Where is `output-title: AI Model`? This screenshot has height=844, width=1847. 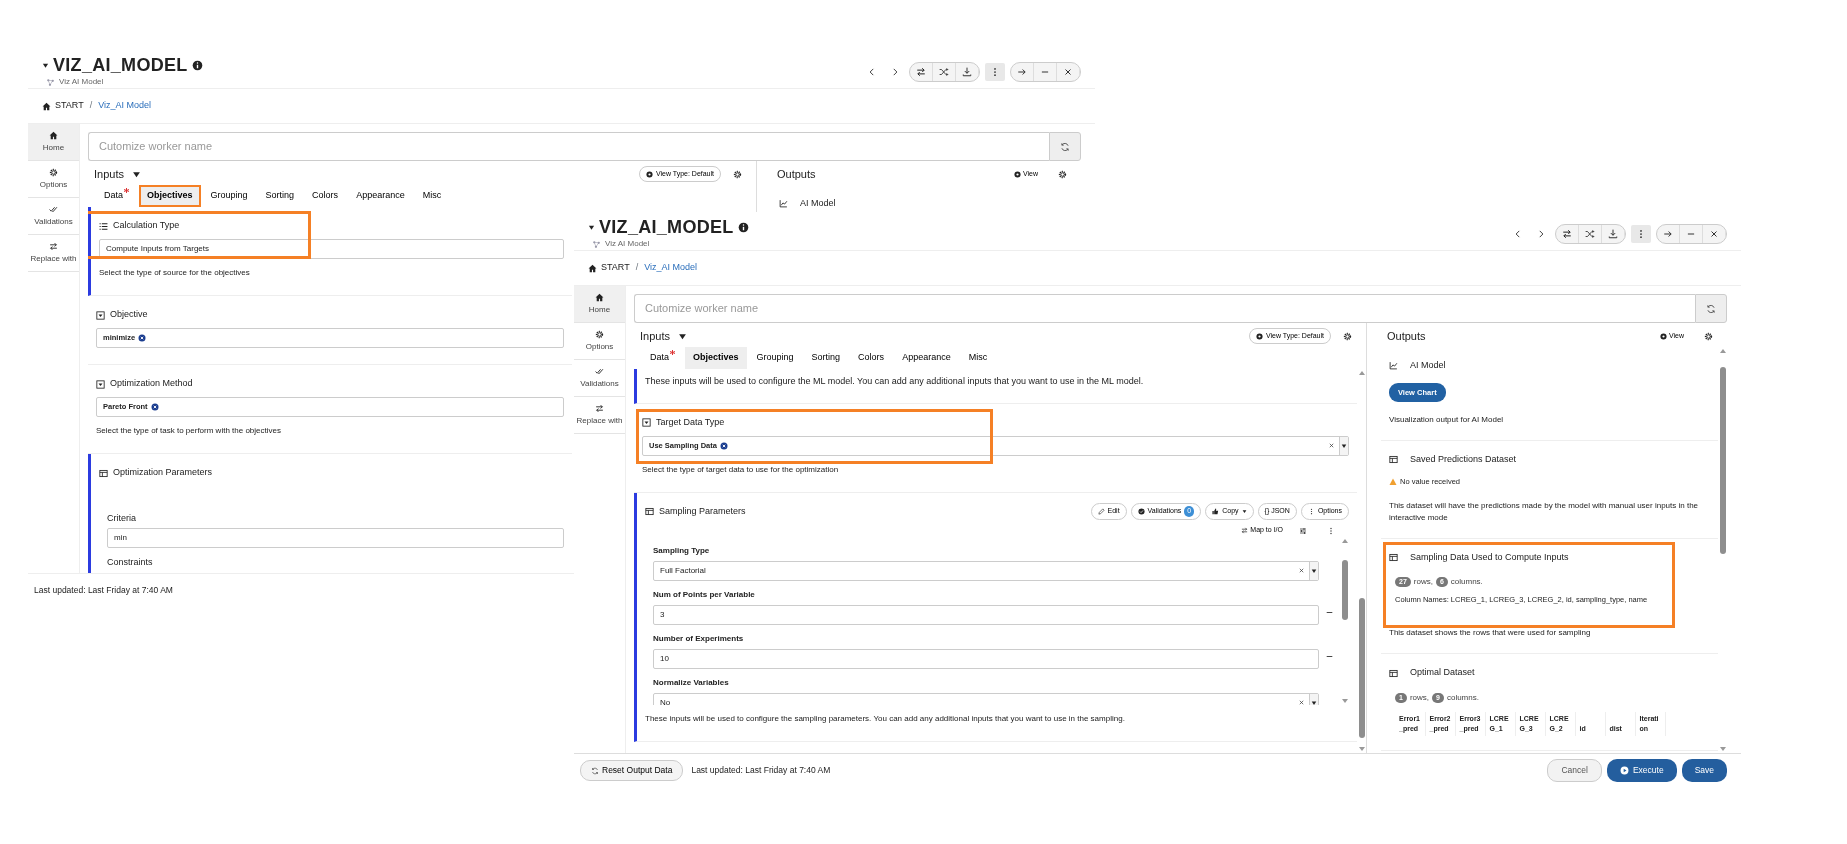 output-title: AI Model is located at coordinates (818, 203).